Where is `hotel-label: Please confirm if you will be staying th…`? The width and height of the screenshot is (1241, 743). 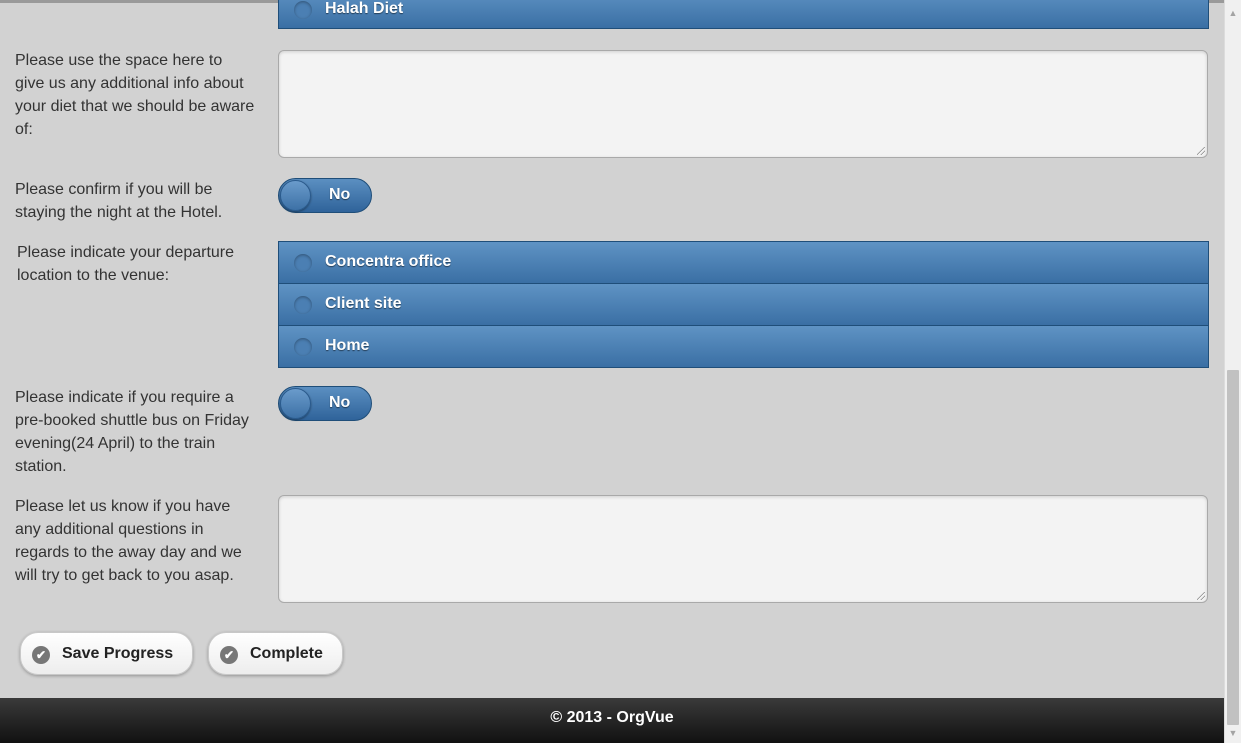
hotel-label: Please confirm if you will be staying th… is located at coordinates (119, 201).